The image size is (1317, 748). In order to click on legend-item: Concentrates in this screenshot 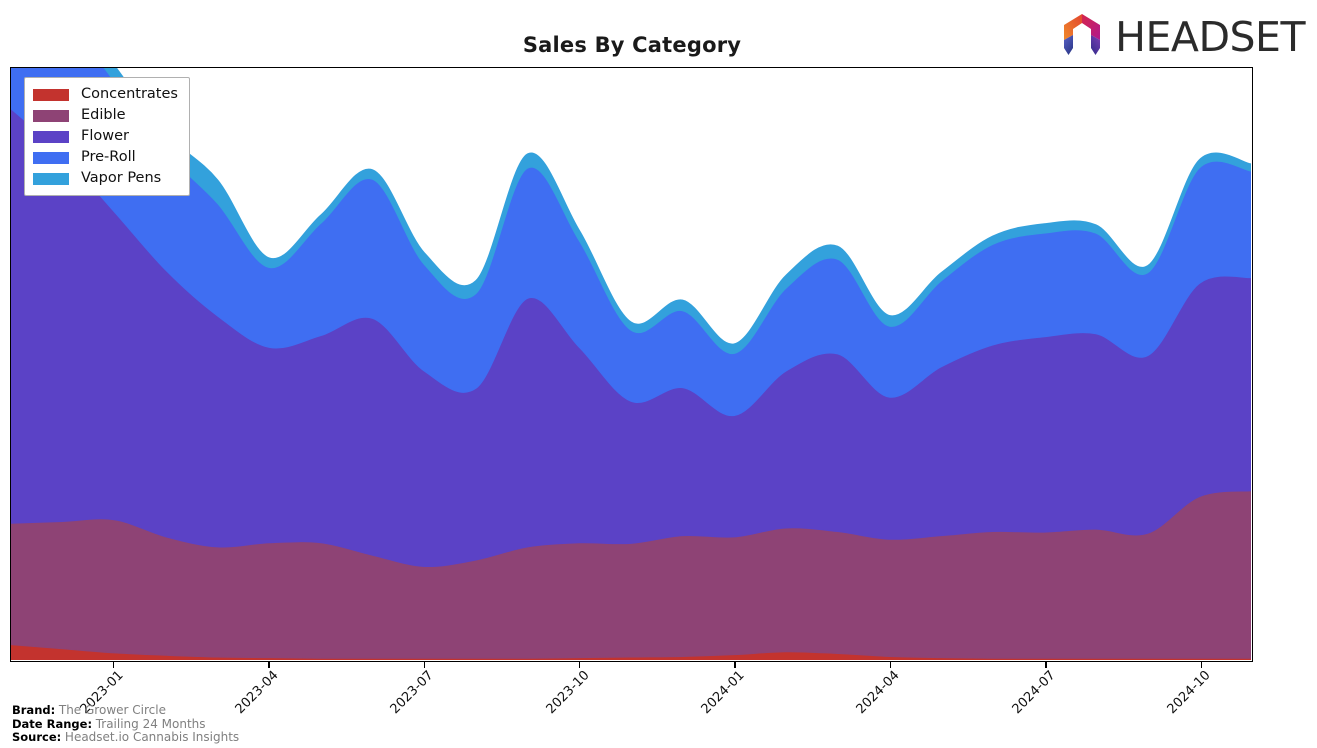, I will do `click(105, 94)`.